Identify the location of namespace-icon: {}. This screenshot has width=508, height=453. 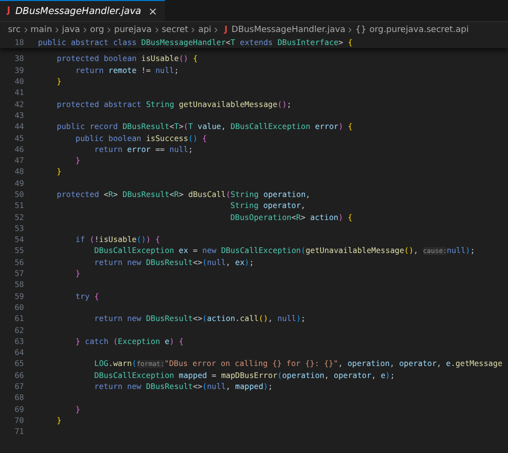
(360, 29).